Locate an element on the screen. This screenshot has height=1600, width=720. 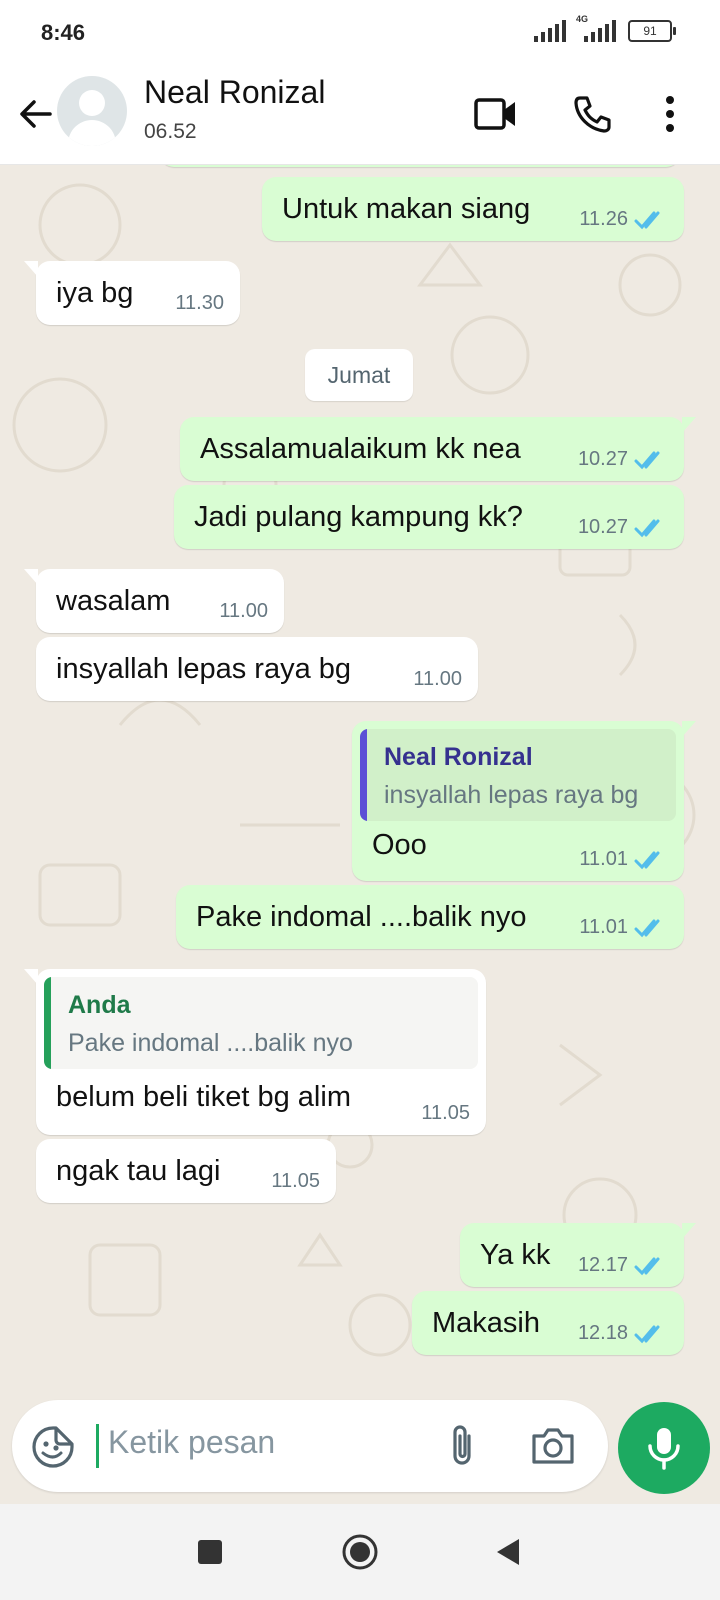
message-time: 12.17 is located at coordinates (602, 1265).